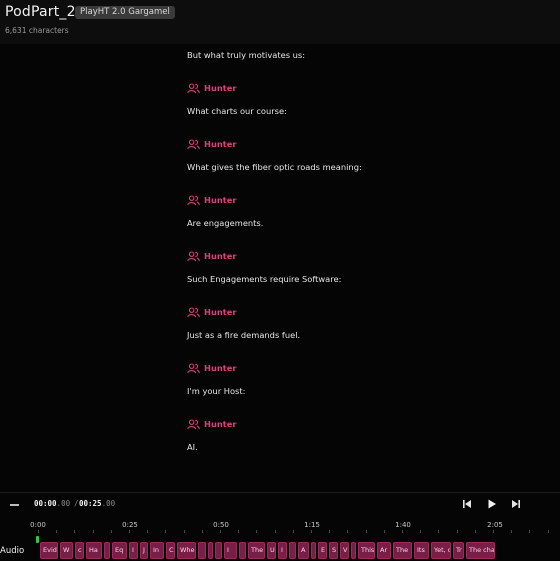 The height and width of the screenshot is (561, 560). What do you see at coordinates (458, 550) in the screenshot?
I see `audio-clip: Tr` at bounding box center [458, 550].